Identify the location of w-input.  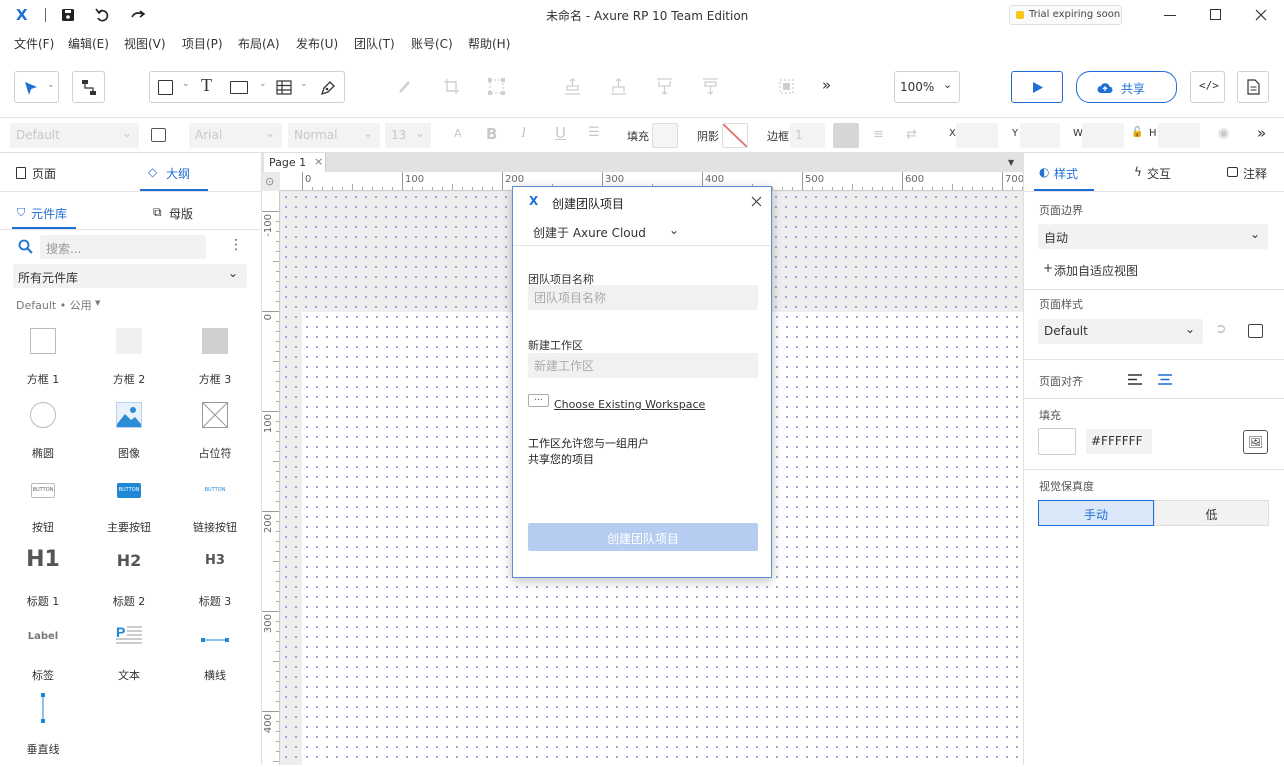
(1103, 135).